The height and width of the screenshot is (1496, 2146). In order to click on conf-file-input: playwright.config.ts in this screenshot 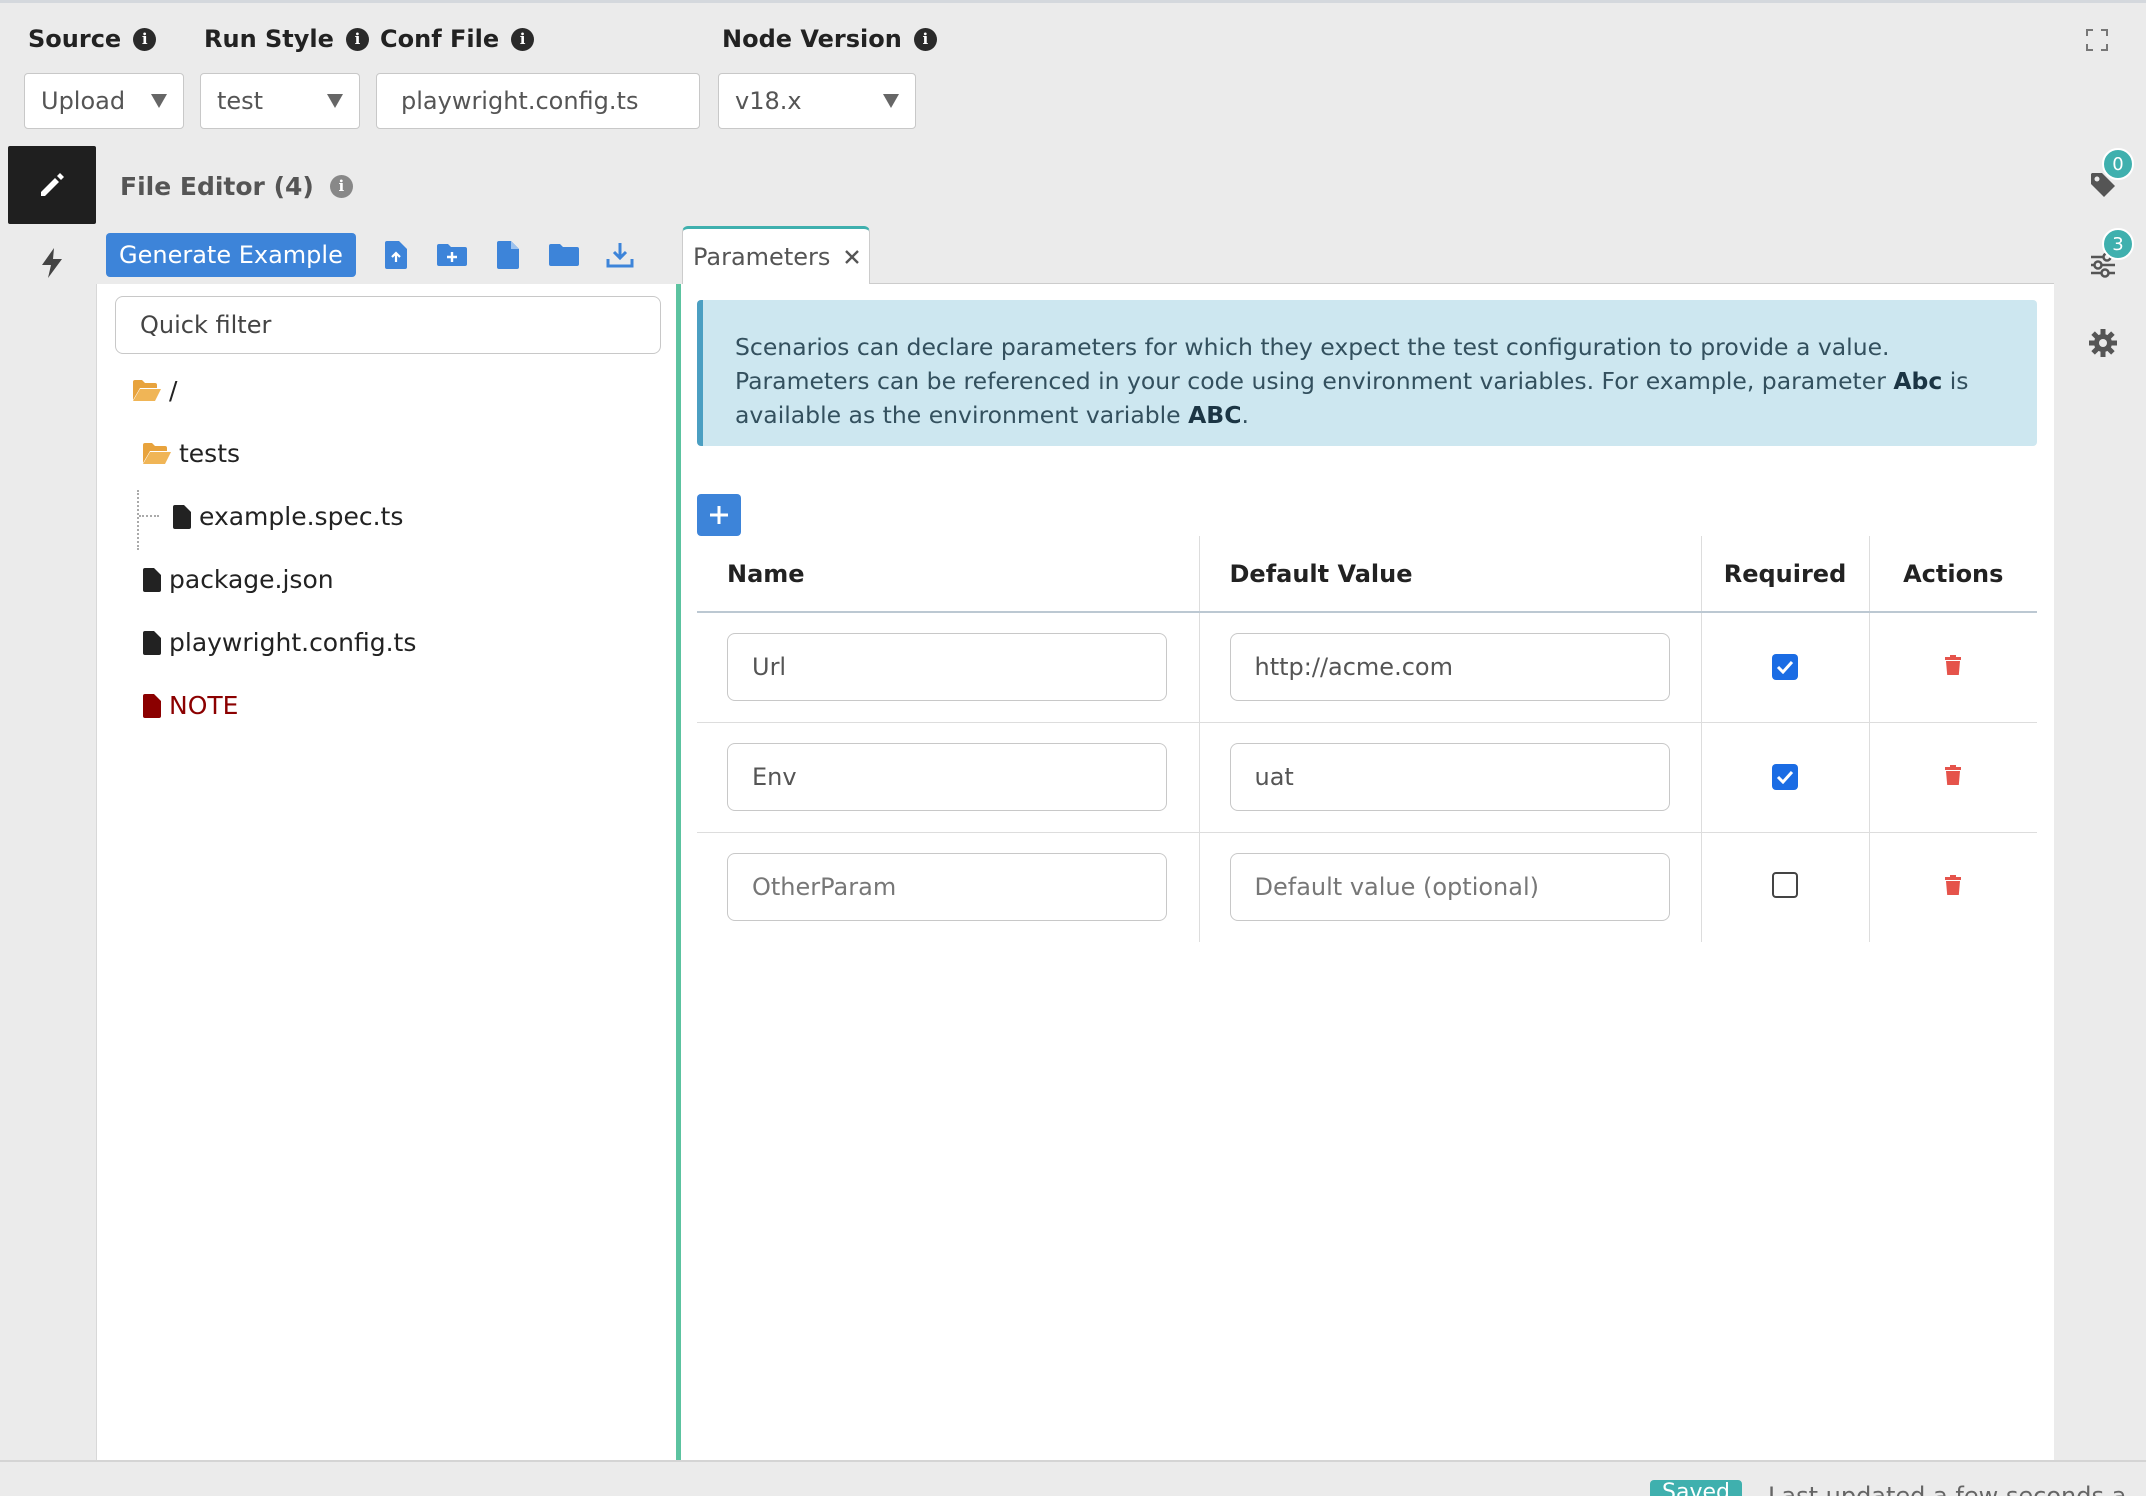, I will do `click(538, 101)`.